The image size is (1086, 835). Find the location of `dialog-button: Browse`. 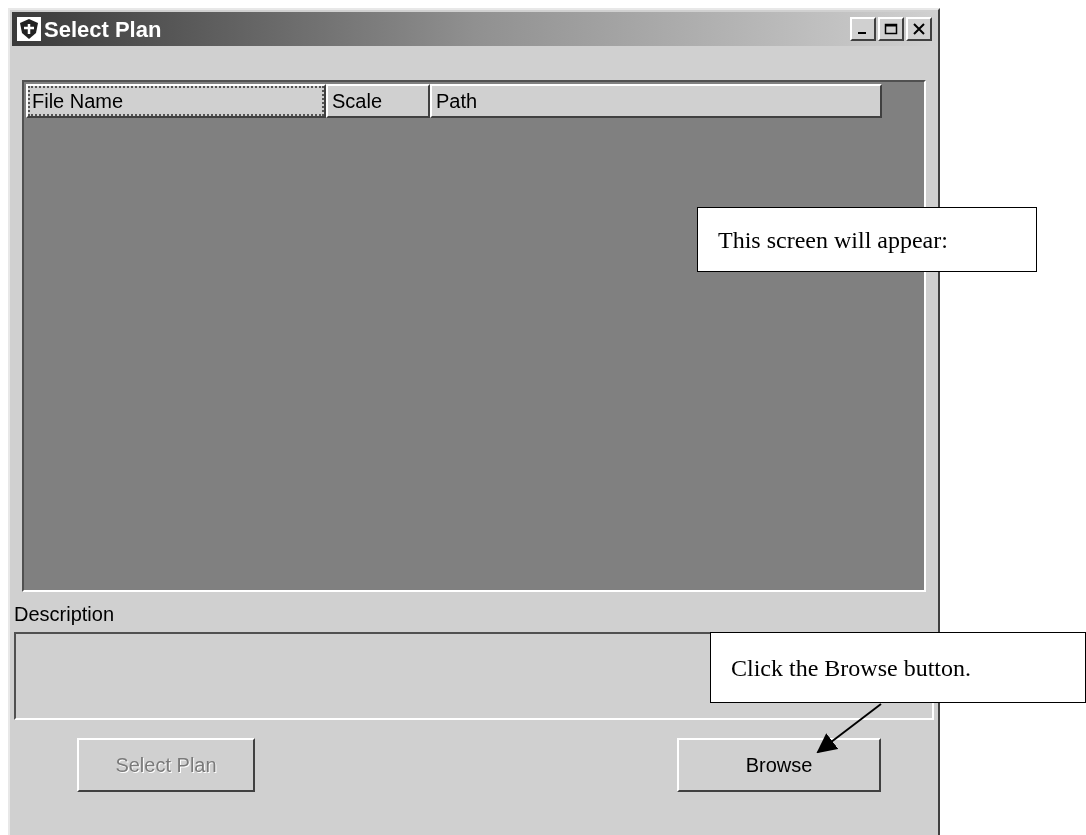

dialog-button: Browse is located at coordinates (779, 765).